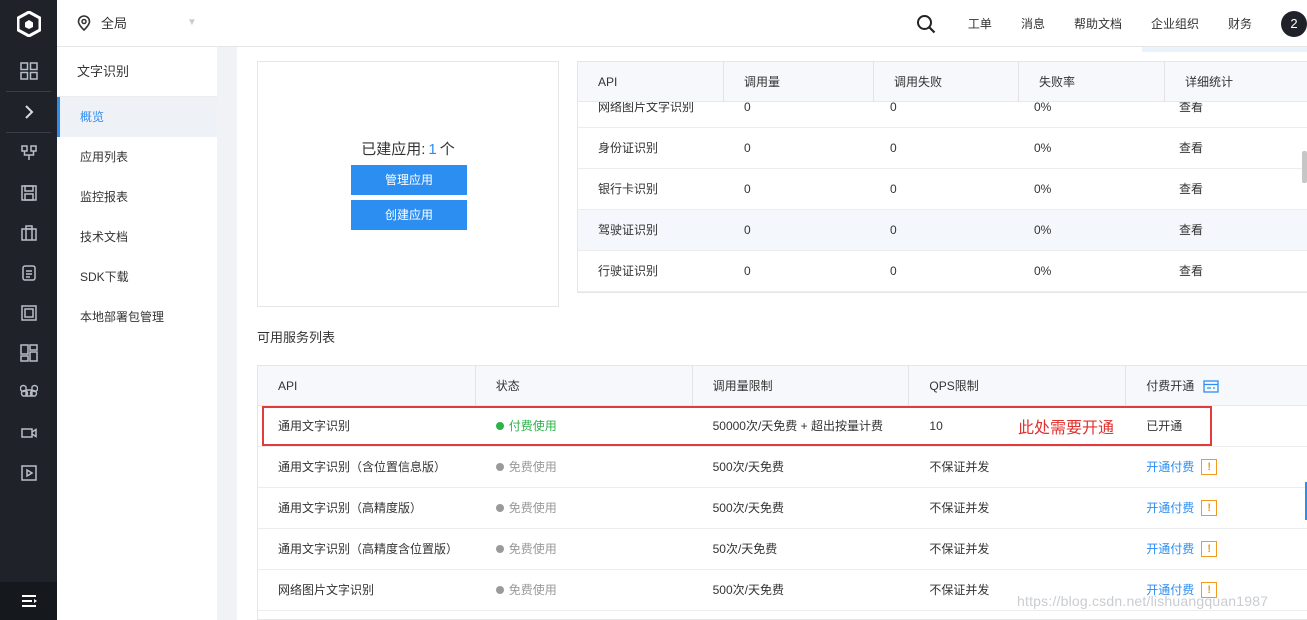 The height and width of the screenshot is (620, 1307). What do you see at coordinates (137, 157) in the screenshot?
I see `sidebar-item-app-list: 应用列表` at bounding box center [137, 157].